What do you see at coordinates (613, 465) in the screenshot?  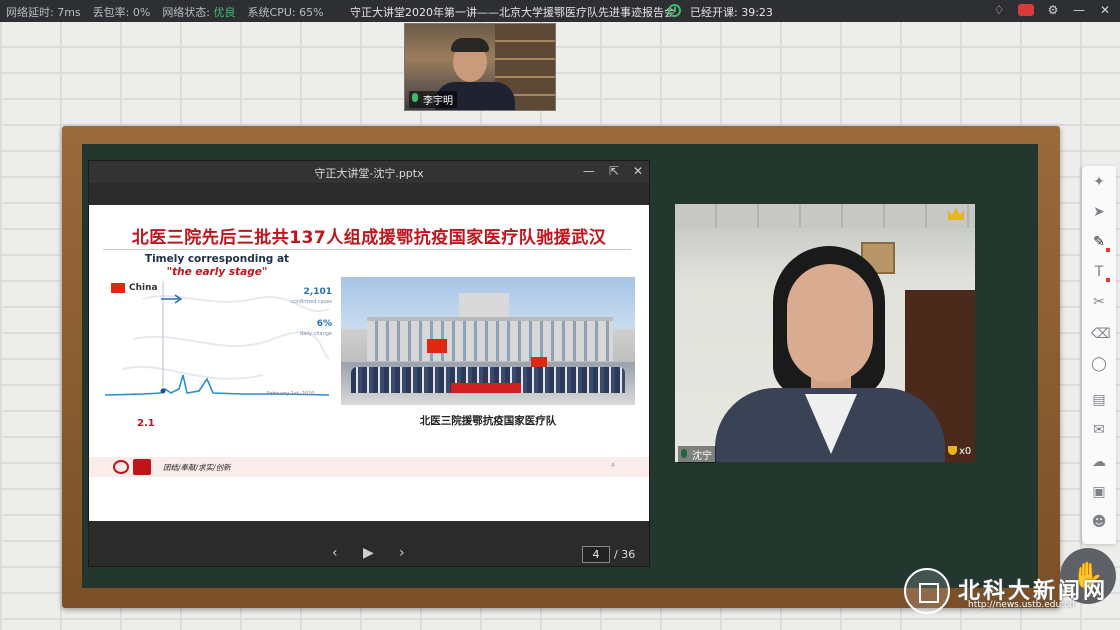 I see `slide-page-number: 4` at bounding box center [613, 465].